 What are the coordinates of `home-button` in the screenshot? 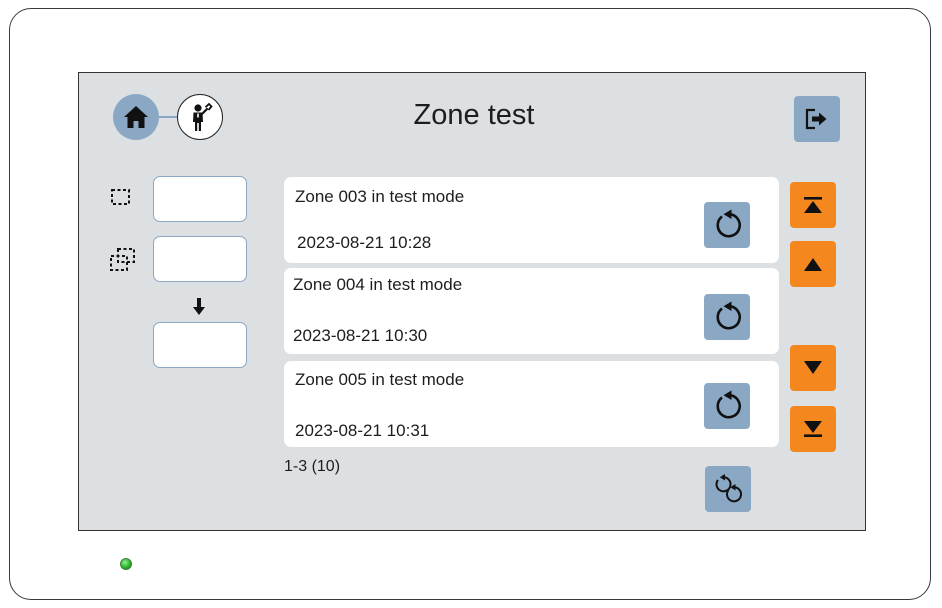 It's located at (136, 117).